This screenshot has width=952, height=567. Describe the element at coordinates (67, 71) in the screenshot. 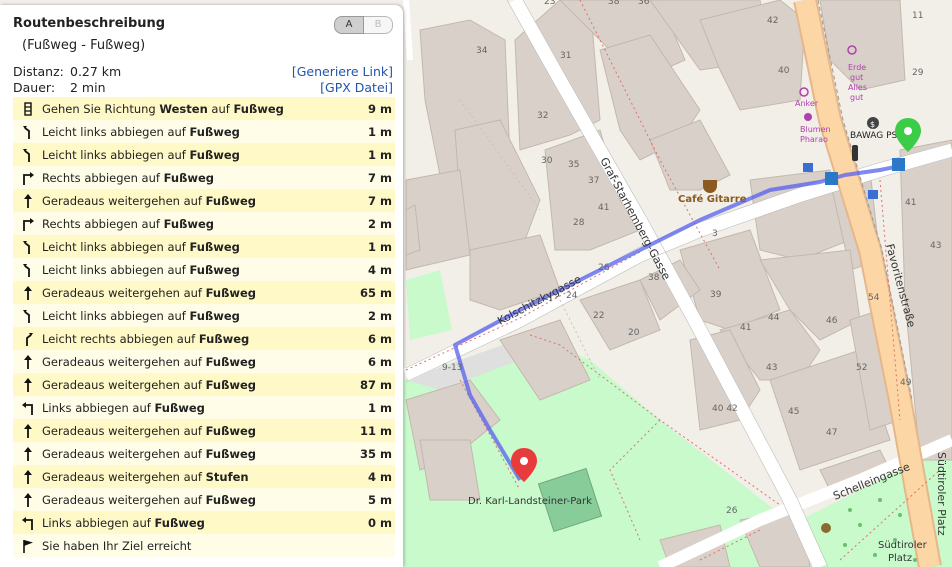

I see `distance-row: Distanz: 0.27 km` at that location.